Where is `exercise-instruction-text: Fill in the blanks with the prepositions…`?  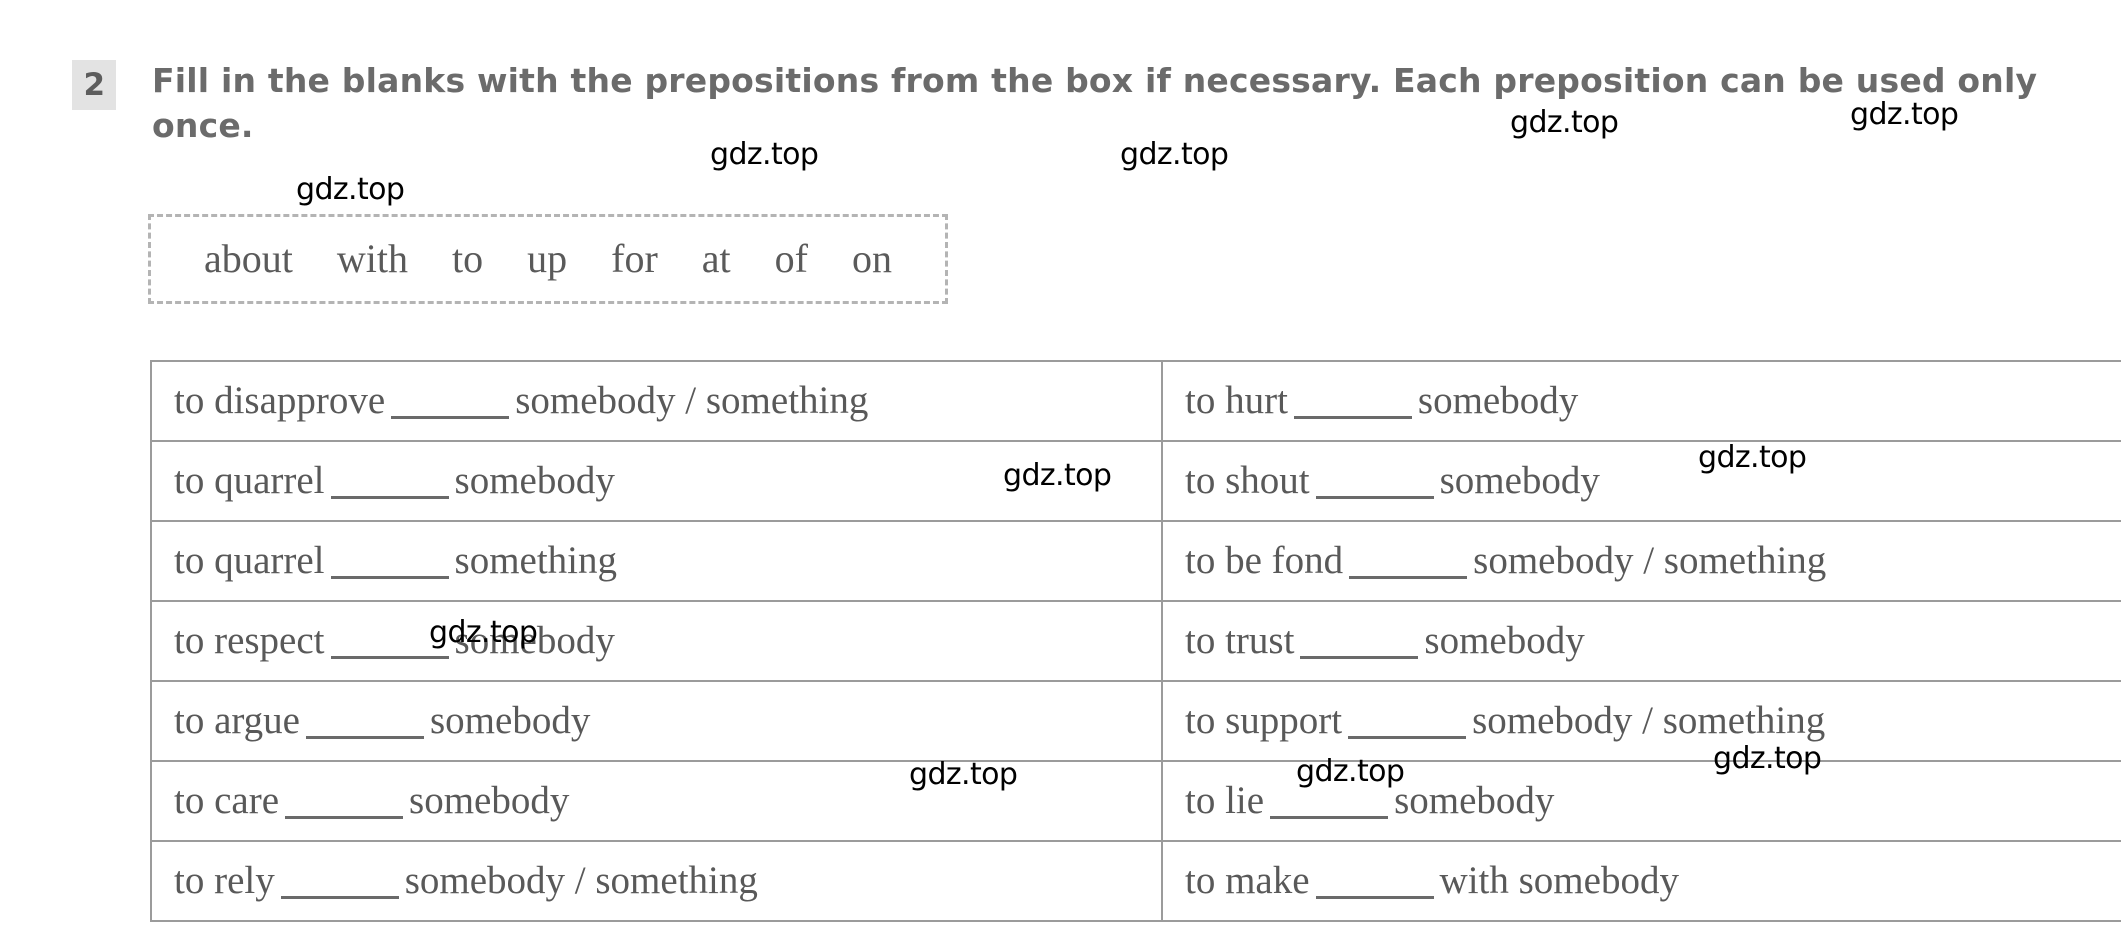 exercise-instruction-text: Fill in the blanks with the prepositions… is located at coordinates (1095, 103).